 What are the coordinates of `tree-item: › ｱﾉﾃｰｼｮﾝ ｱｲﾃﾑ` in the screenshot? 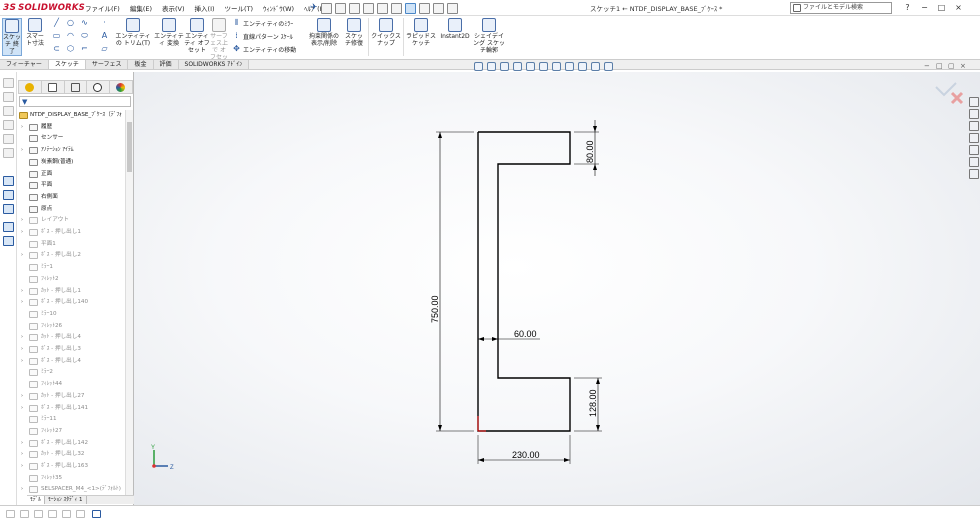 It's located at (71, 150).